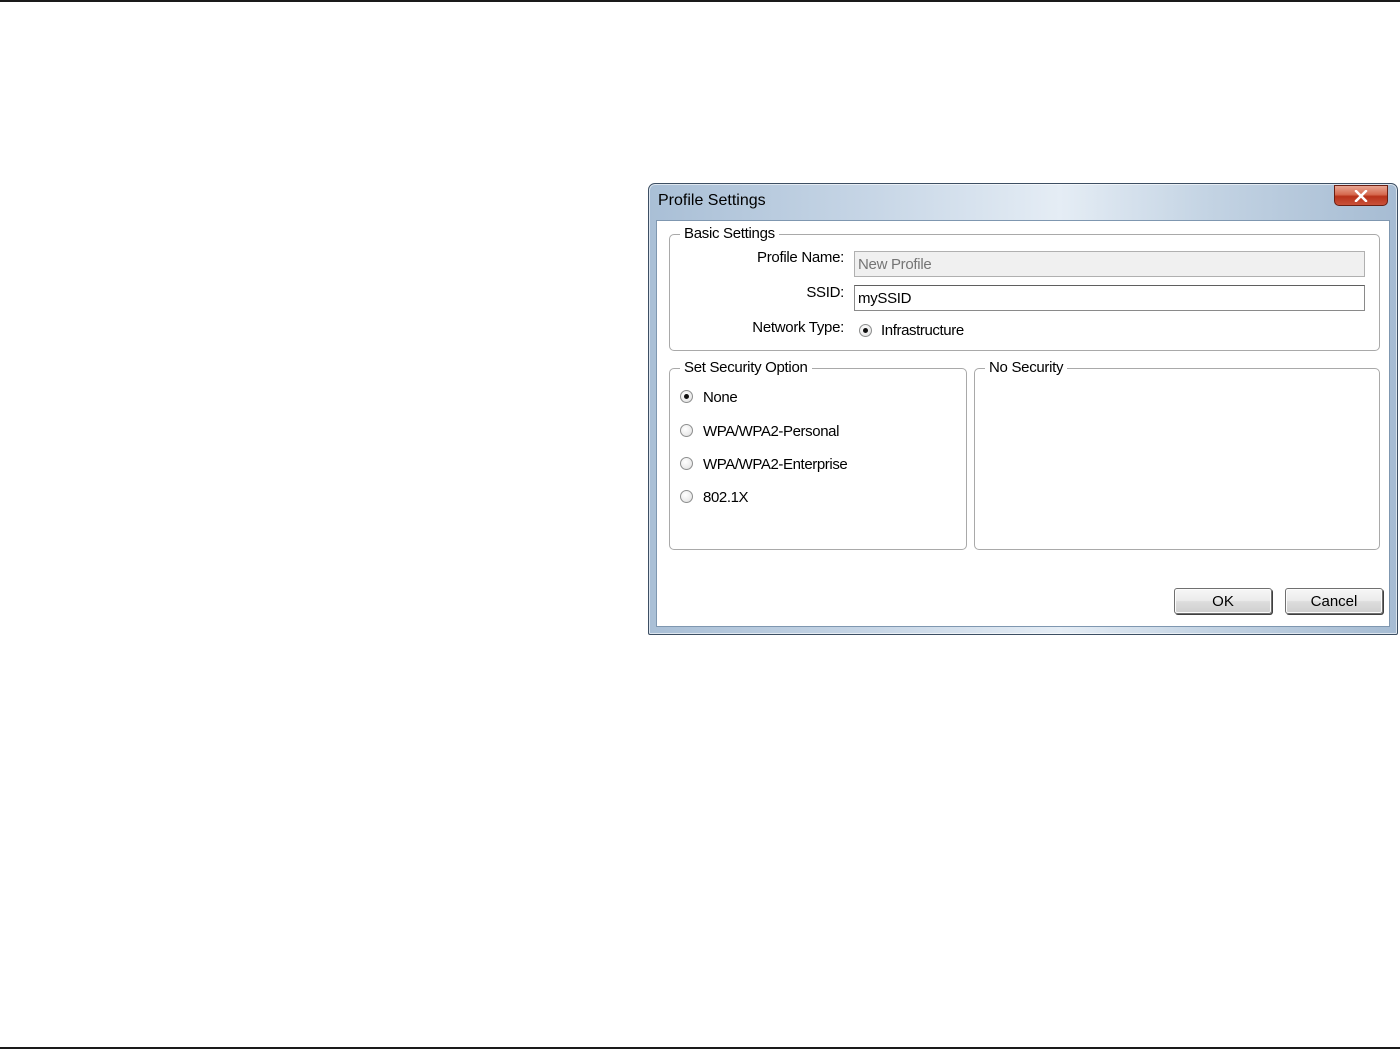  Describe the element at coordinates (922, 330) in the screenshot. I see `network-type-infrastructure-label: Infrastructure` at that location.